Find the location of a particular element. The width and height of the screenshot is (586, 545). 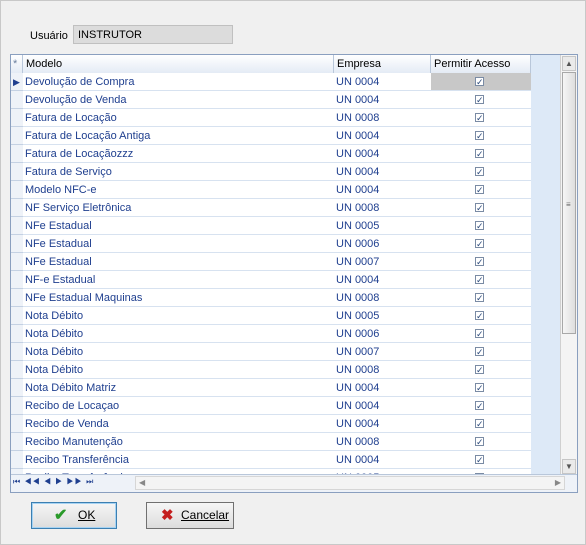

scroll-left-icon: ◀ is located at coordinates (142, 483).